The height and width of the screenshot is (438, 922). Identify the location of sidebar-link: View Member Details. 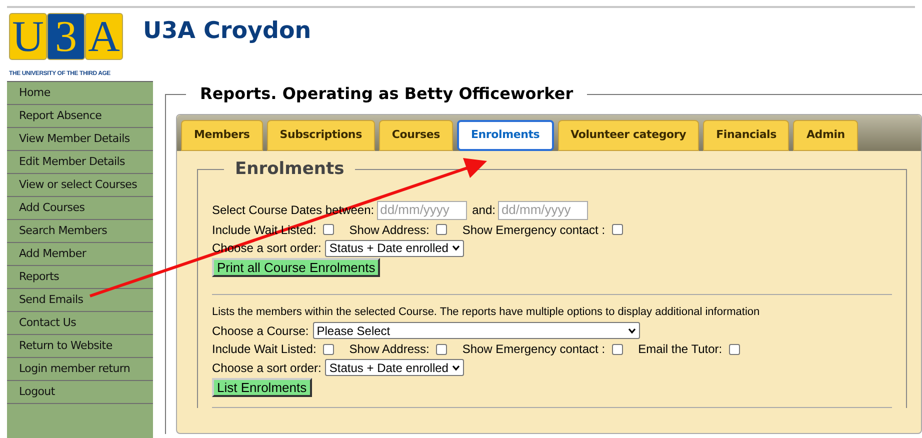
(80, 139).